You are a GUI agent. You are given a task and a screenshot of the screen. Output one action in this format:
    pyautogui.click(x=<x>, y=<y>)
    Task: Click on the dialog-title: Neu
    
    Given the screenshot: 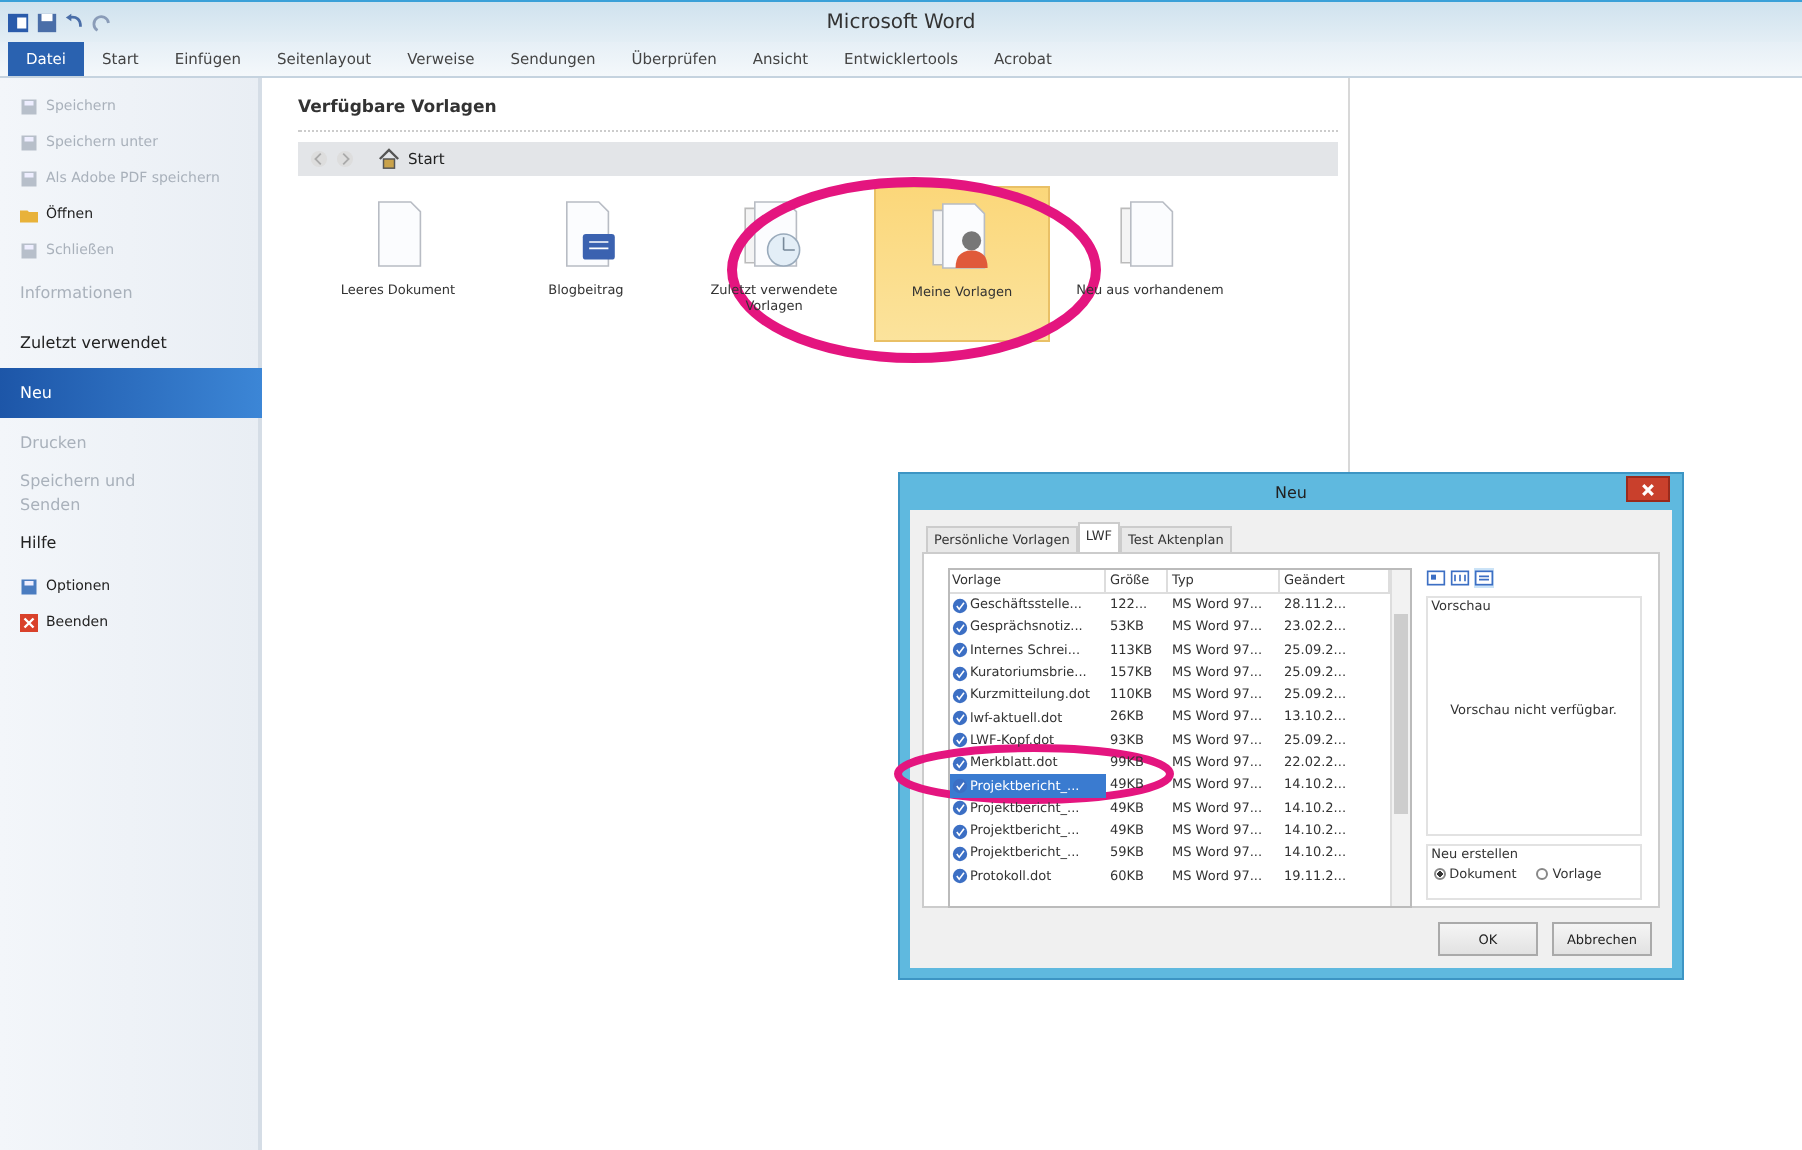 What is the action you would take?
    pyautogui.click(x=1291, y=492)
    